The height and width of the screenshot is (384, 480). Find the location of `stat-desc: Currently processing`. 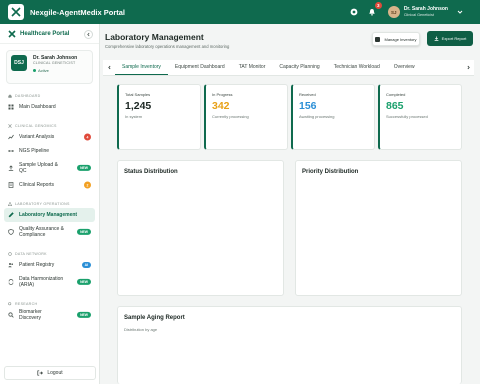

stat-desc: Currently processing is located at coordinates (230, 116).